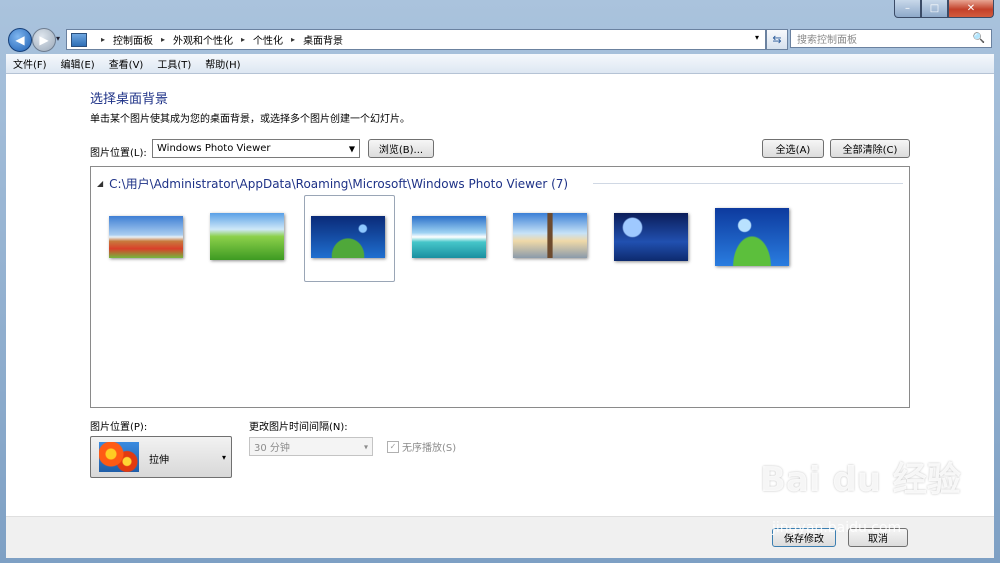 The height and width of the screenshot is (563, 1000). Describe the element at coordinates (79, 39) in the screenshot. I see `control-panel-icon` at that location.